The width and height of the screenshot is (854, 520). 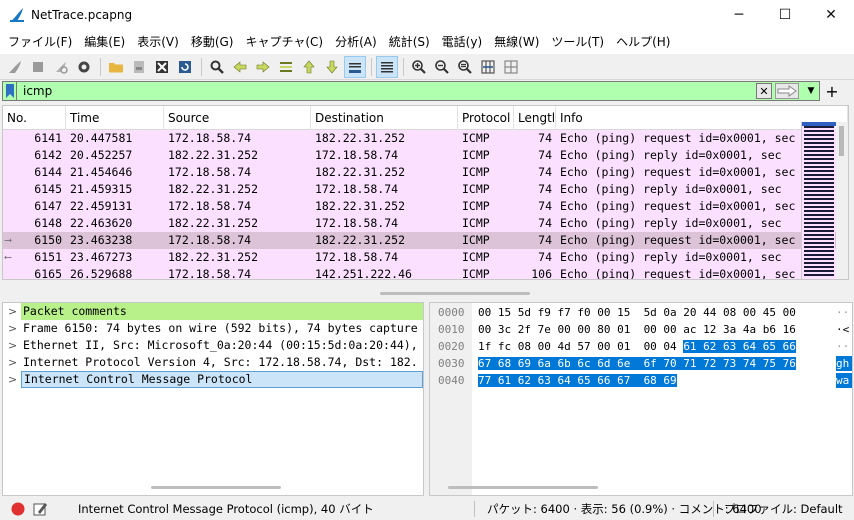 I want to click on stop-capture-button, so click(x=38, y=67).